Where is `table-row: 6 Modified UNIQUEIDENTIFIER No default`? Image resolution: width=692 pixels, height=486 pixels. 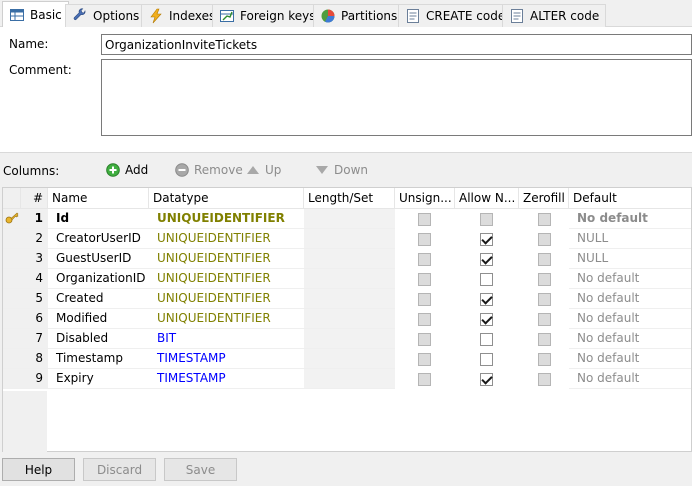 table-row: 6 Modified UNIQUEIDENTIFIER No default is located at coordinates (347, 319).